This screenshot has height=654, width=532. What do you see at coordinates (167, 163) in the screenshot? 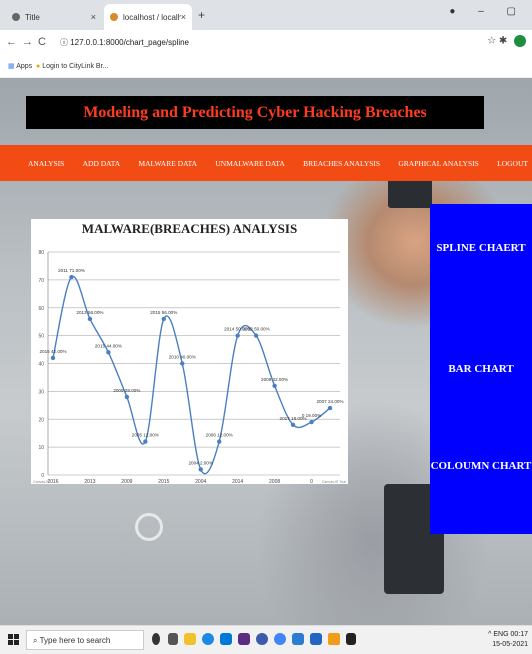
I see `nav-malware-data: MALWARE DATA` at bounding box center [167, 163].